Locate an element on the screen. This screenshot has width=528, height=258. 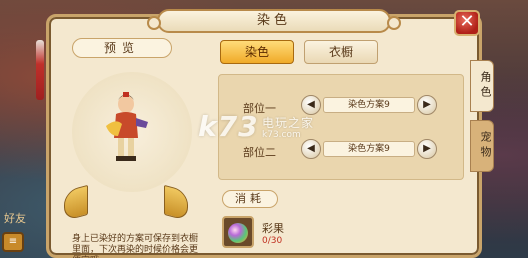
tab-dye: 染色 is located at coordinates (257, 52).